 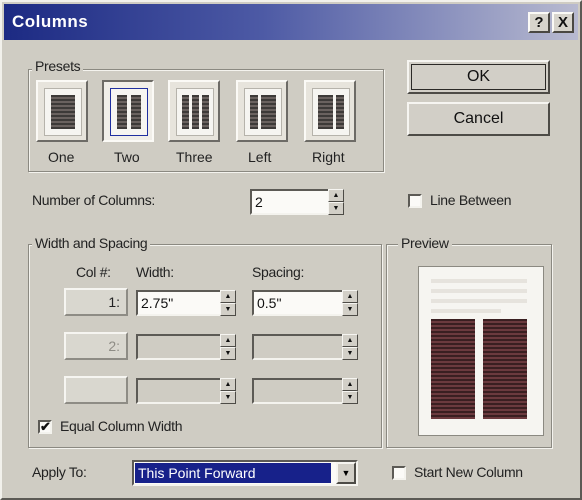 I want to click on apply-to-value: This Point Forward, so click(x=233, y=473).